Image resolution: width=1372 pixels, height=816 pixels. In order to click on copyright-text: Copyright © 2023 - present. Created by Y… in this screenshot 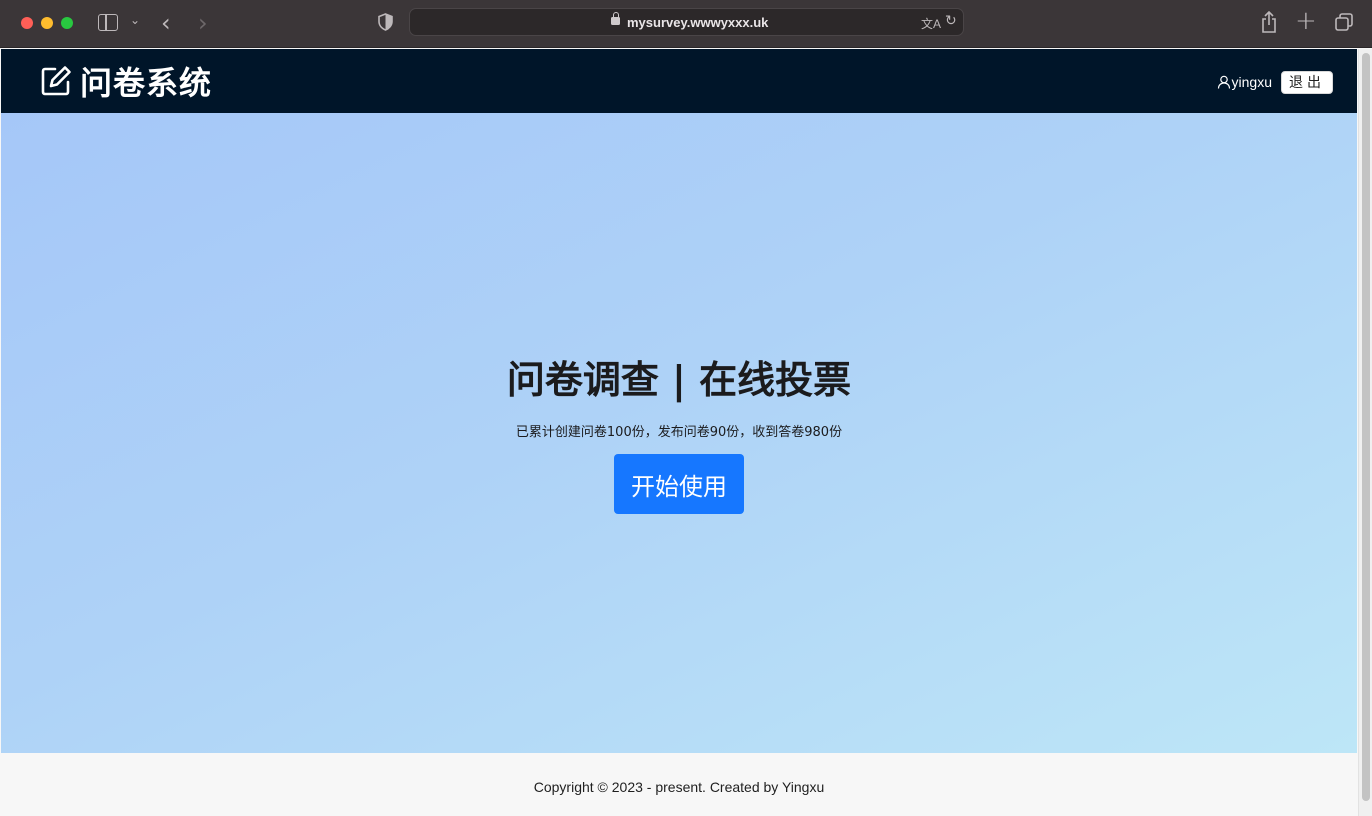, I will do `click(679, 787)`.